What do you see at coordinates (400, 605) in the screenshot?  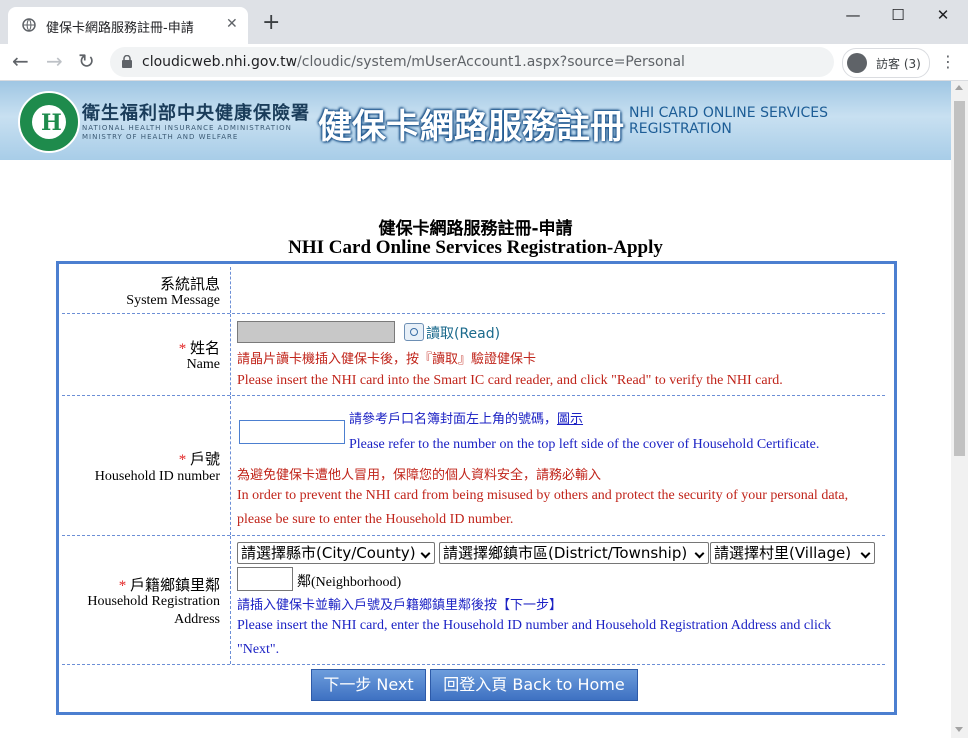 I see `address-hint-zh: 請插入健保卡並輸入戶號及戶籍鄉鎮里鄰後按【下一步】` at bounding box center [400, 605].